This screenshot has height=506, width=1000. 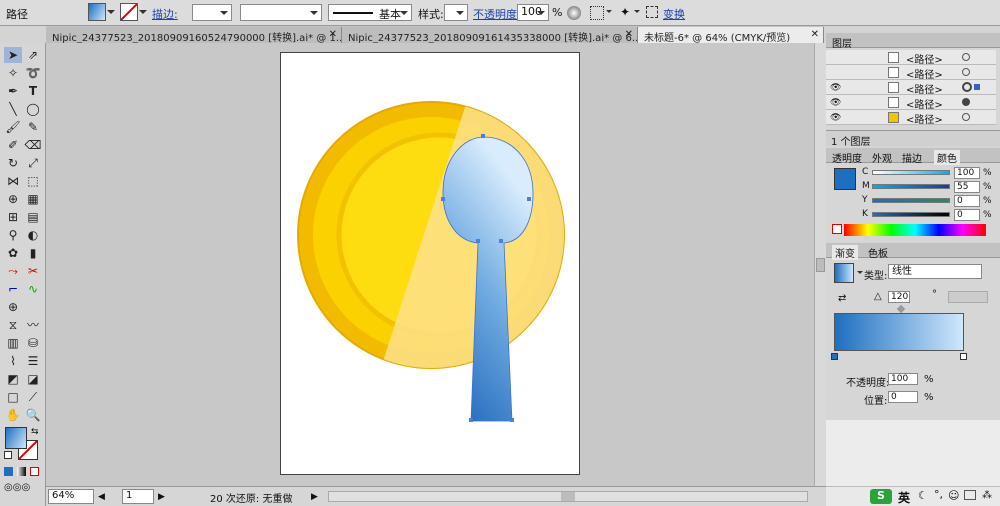 What do you see at coordinates (860, 274) in the screenshot?
I see `gradient-preset-dropdown-icon` at bounding box center [860, 274].